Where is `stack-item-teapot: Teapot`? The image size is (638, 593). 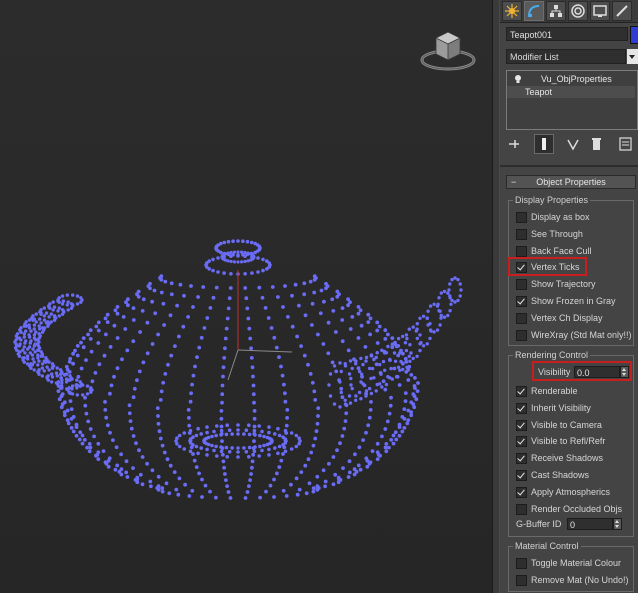 stack-item-teapot: Teapot is located at coordinates (571, 92).